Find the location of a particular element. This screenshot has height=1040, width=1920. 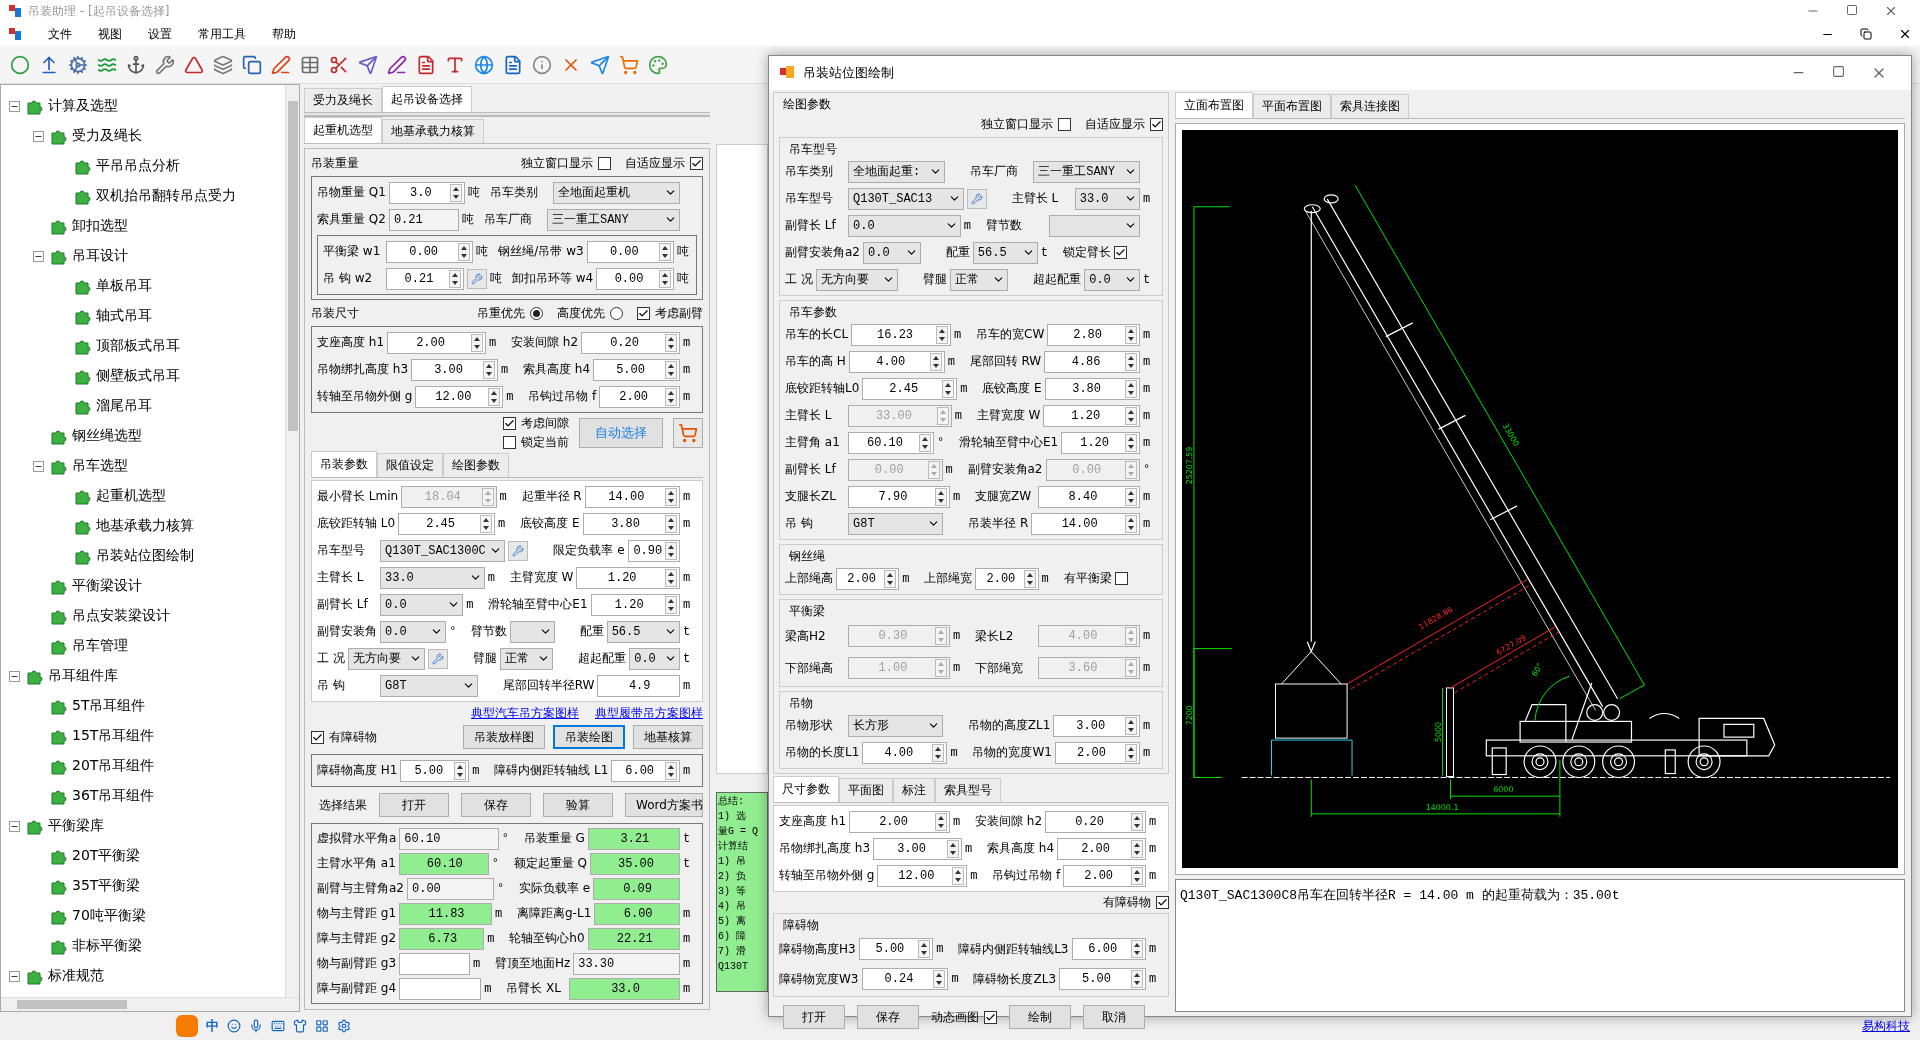

triangle-icon is located at coordinates (194, 64).